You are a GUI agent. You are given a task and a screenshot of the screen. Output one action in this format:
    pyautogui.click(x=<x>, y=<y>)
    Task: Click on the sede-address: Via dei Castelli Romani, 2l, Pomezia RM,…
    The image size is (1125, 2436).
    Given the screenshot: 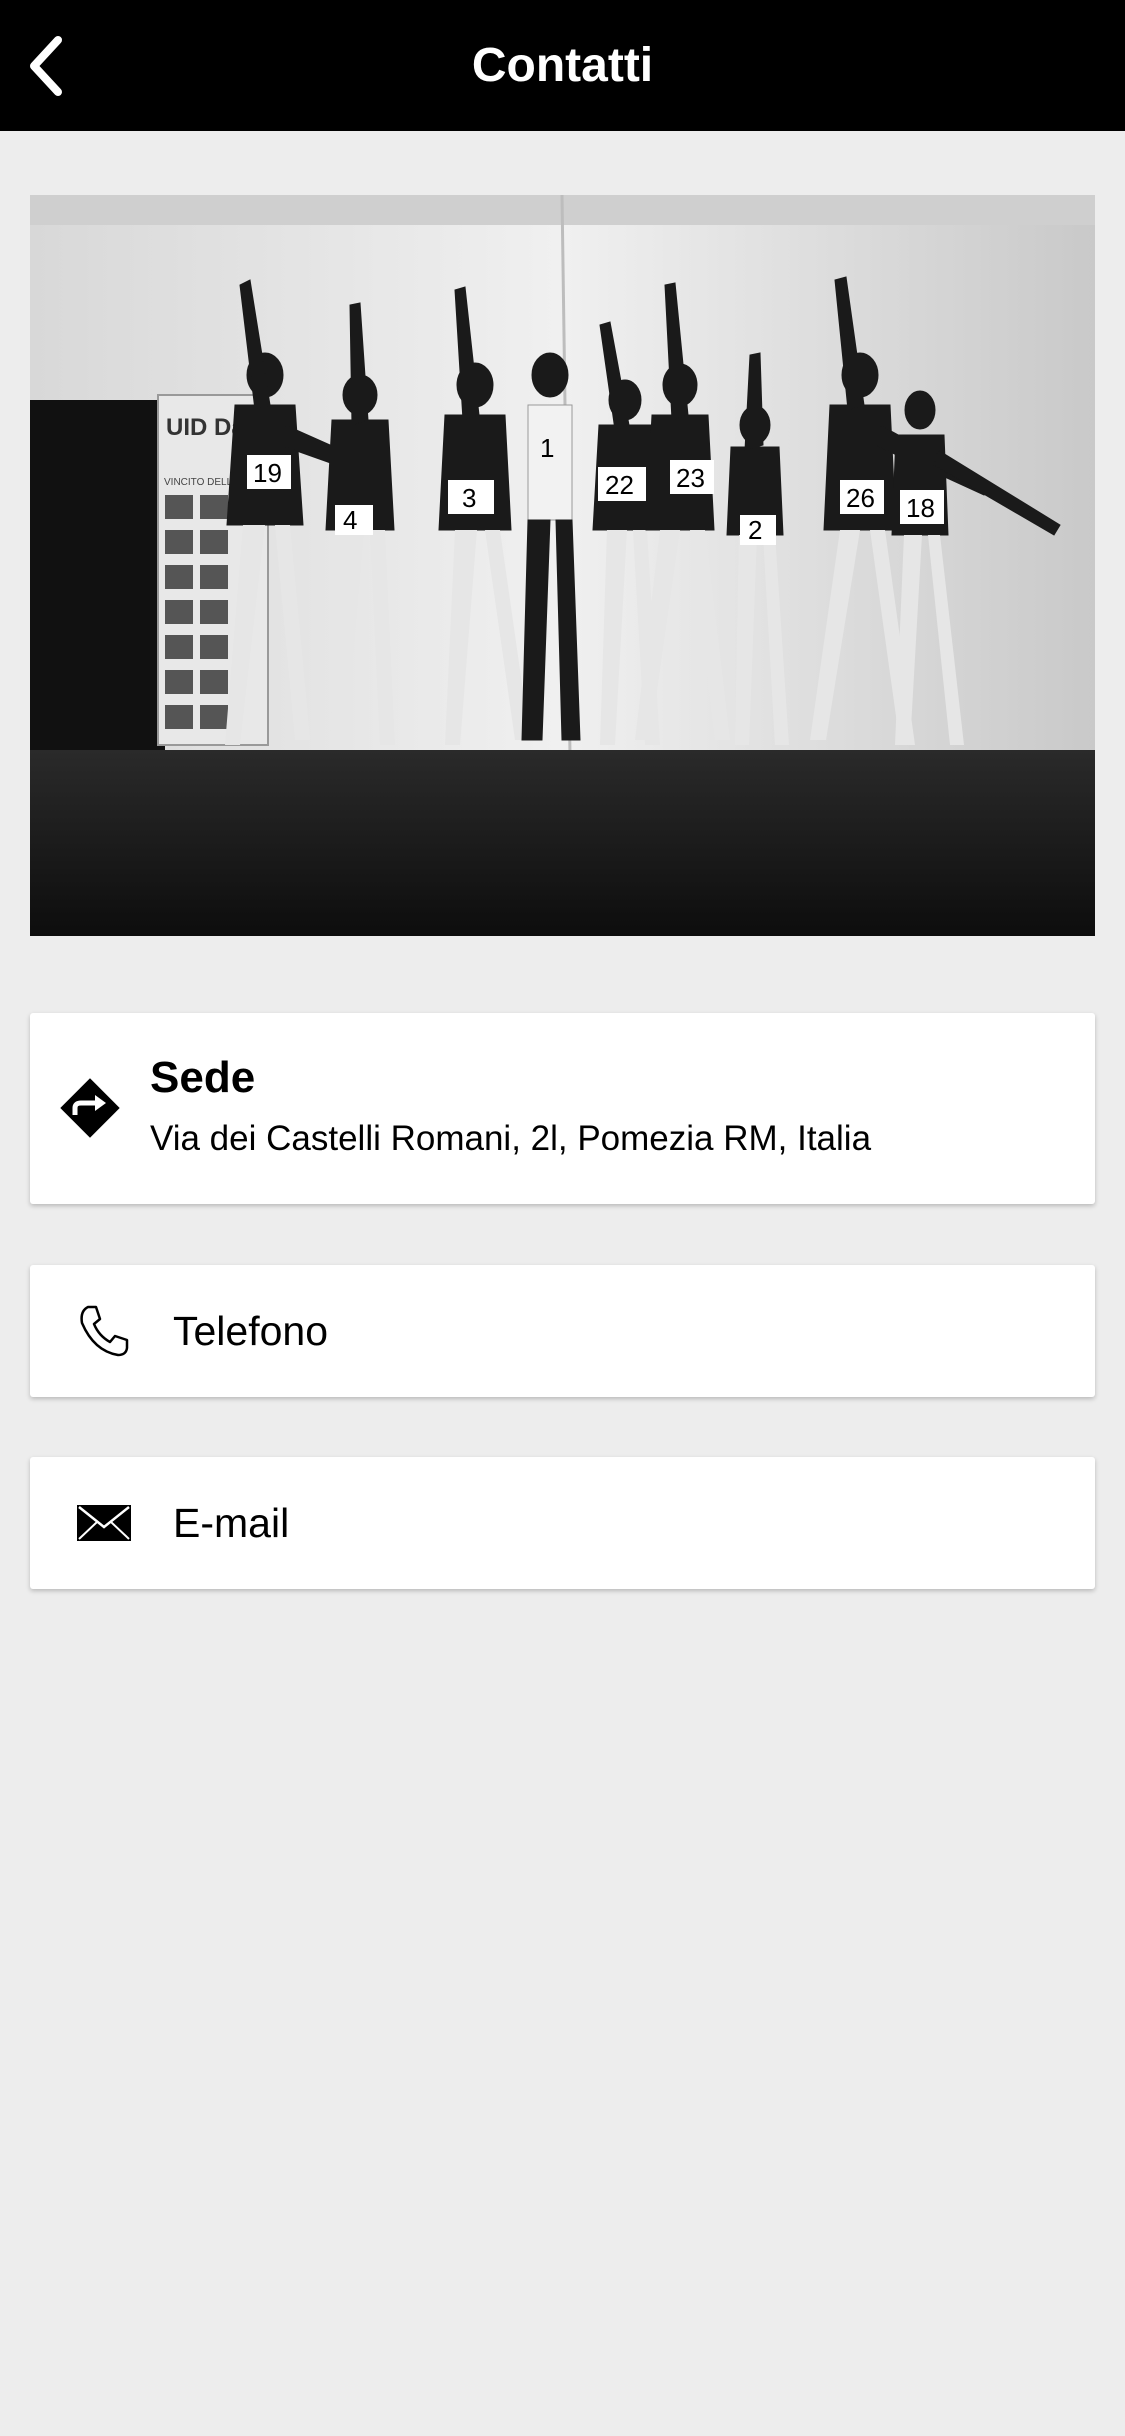 What is the action you would take?
    pyautogui.click(x=511, y=1138)
    